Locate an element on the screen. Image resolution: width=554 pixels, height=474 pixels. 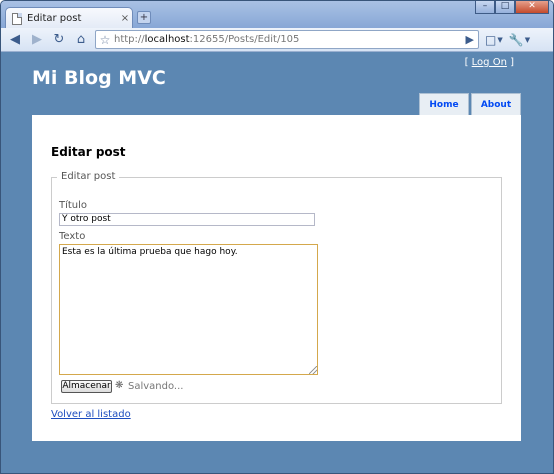
menu-item-home: Home is located at coordinates (444, 104).